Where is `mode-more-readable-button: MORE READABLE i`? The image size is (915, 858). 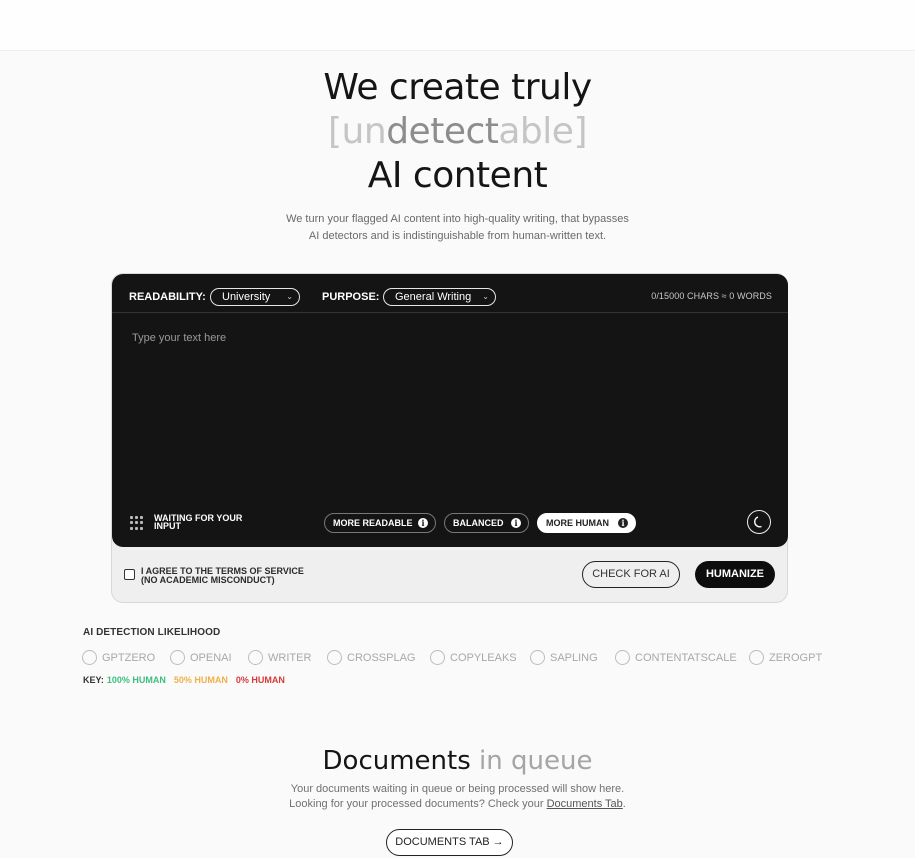 mode-more-readable-button: MORE READABLE i is located at coordinates (380, 523).